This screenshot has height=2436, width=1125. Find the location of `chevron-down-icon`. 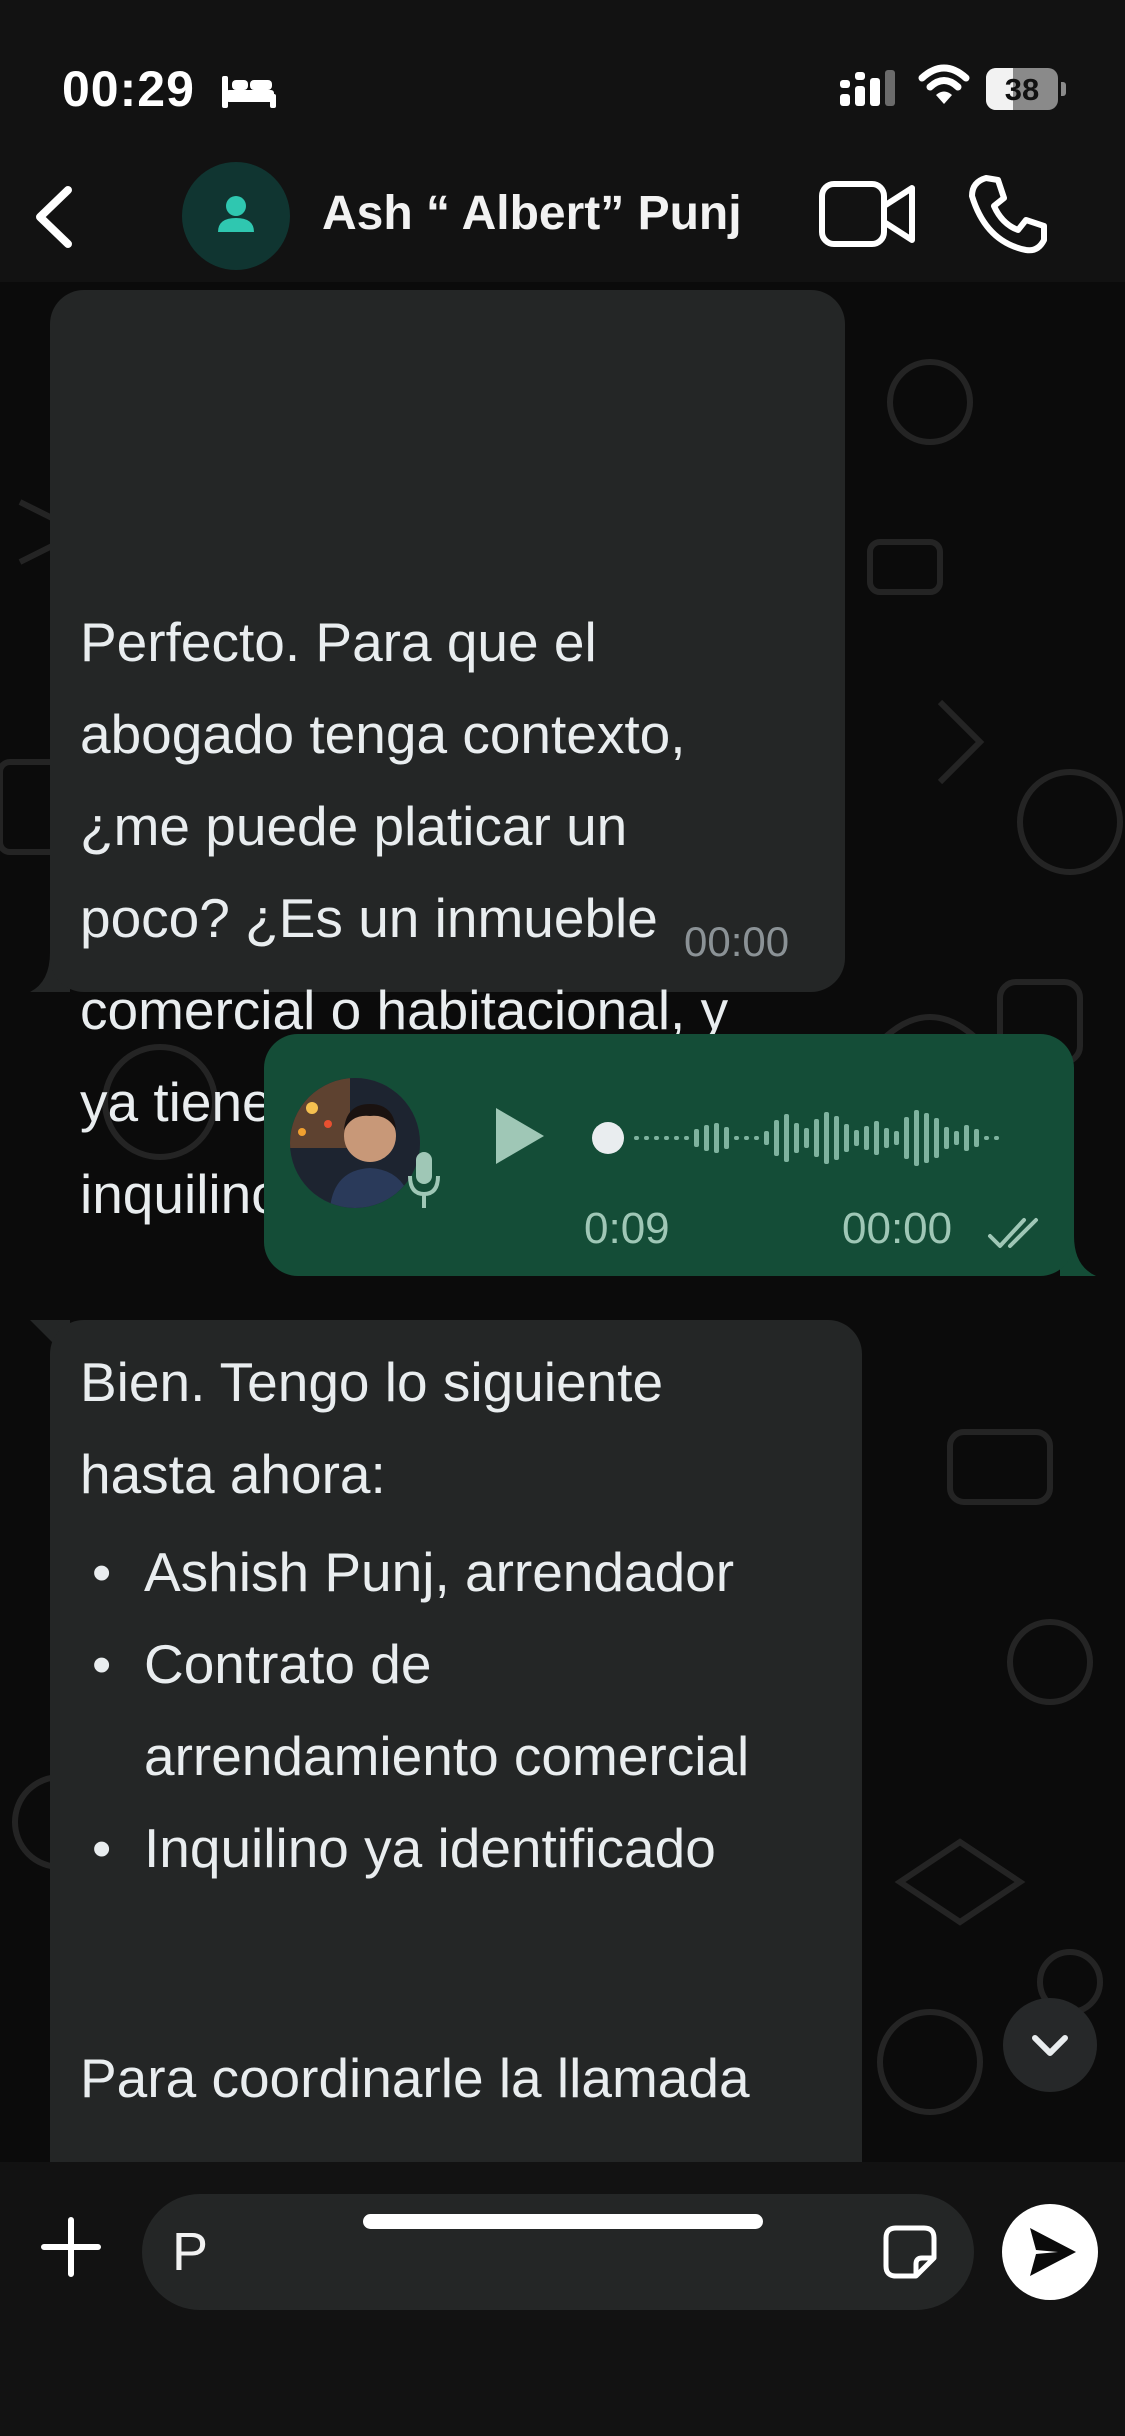

chevron-down-icon is located at coordinates (1050, 2045).